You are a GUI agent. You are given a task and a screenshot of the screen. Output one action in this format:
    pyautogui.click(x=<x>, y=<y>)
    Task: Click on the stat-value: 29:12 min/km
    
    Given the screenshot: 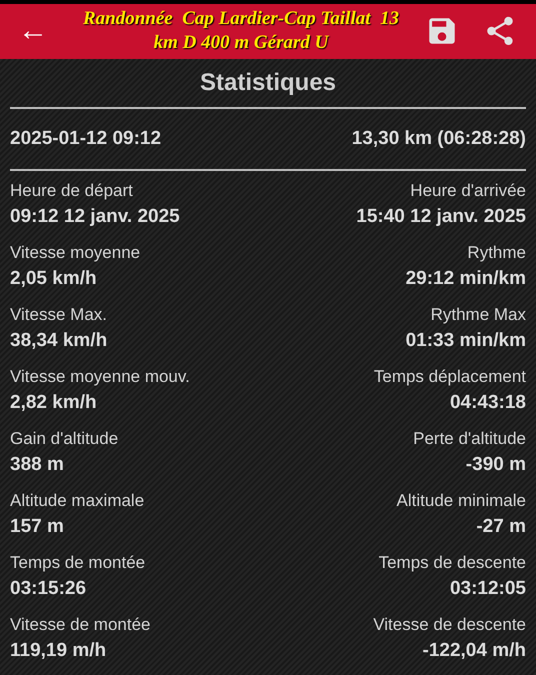 What is the action you would take?
    pyautogui.click(x=466, y=279)
    